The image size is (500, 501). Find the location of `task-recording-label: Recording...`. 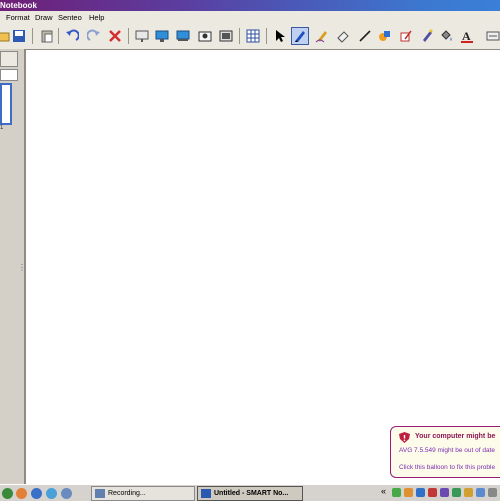

task-recording-label: Recording... is located at coordinates (127, 493).